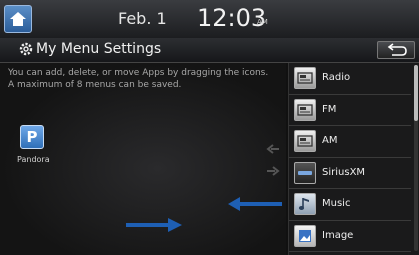 The image size is (419, 255). I want to click on back-button, so click(396, 50).